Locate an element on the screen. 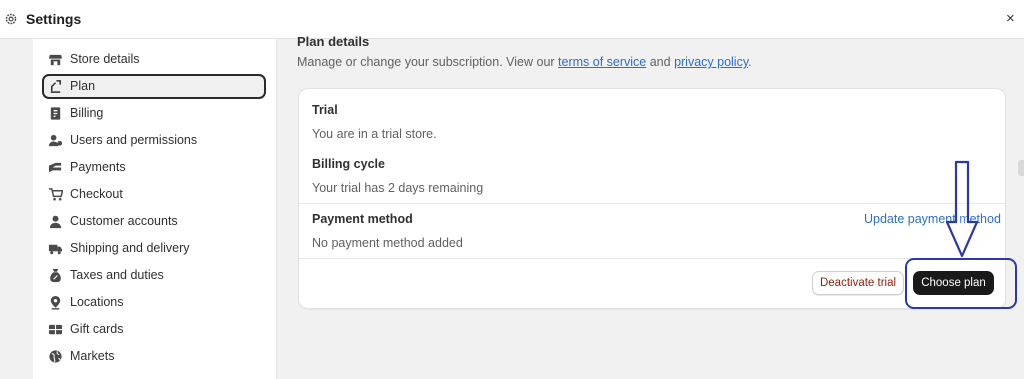 This screenshot has width=1024, height=379. trial-text: You are in a trial store. is located at coordinates (374, 134).